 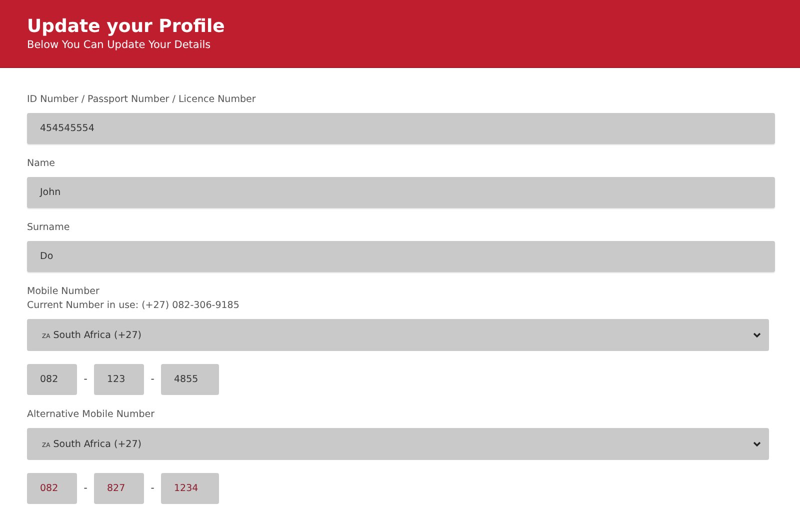 I want to click on phone-part-field: 4855, so click(x=190, y=379).